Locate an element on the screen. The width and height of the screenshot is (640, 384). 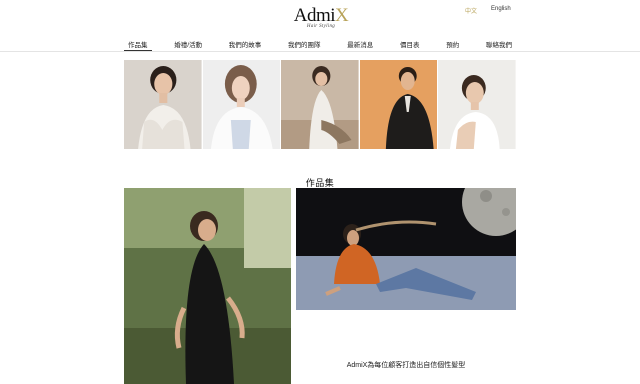
portfolio-photo-forest is located at coordinates (207, 286).